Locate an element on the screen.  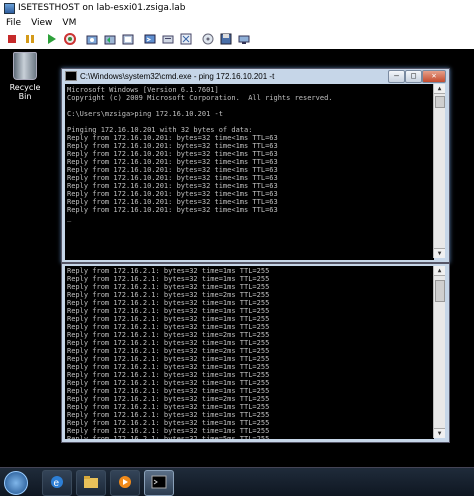
send-keys-icon is located at coordinates (168, 39).